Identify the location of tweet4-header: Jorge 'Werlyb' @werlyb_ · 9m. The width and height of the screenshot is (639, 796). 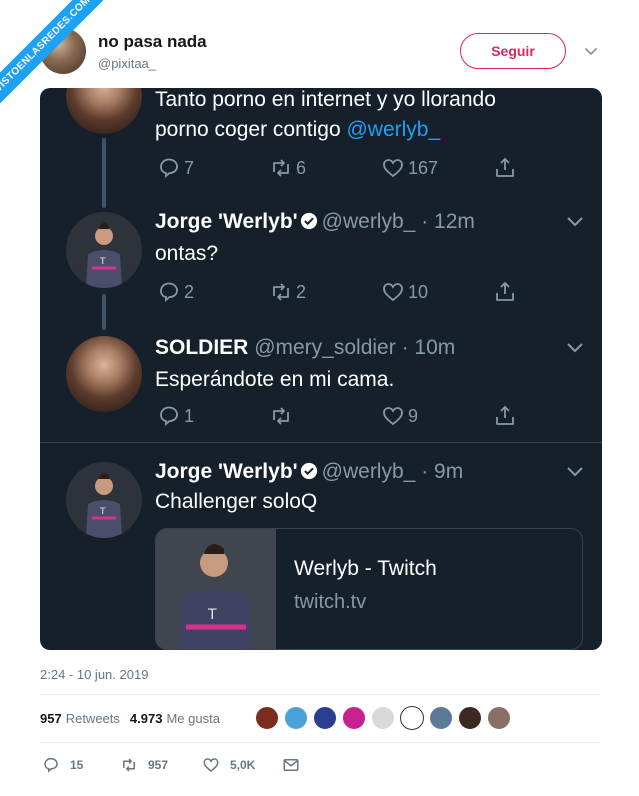
(309, 471).